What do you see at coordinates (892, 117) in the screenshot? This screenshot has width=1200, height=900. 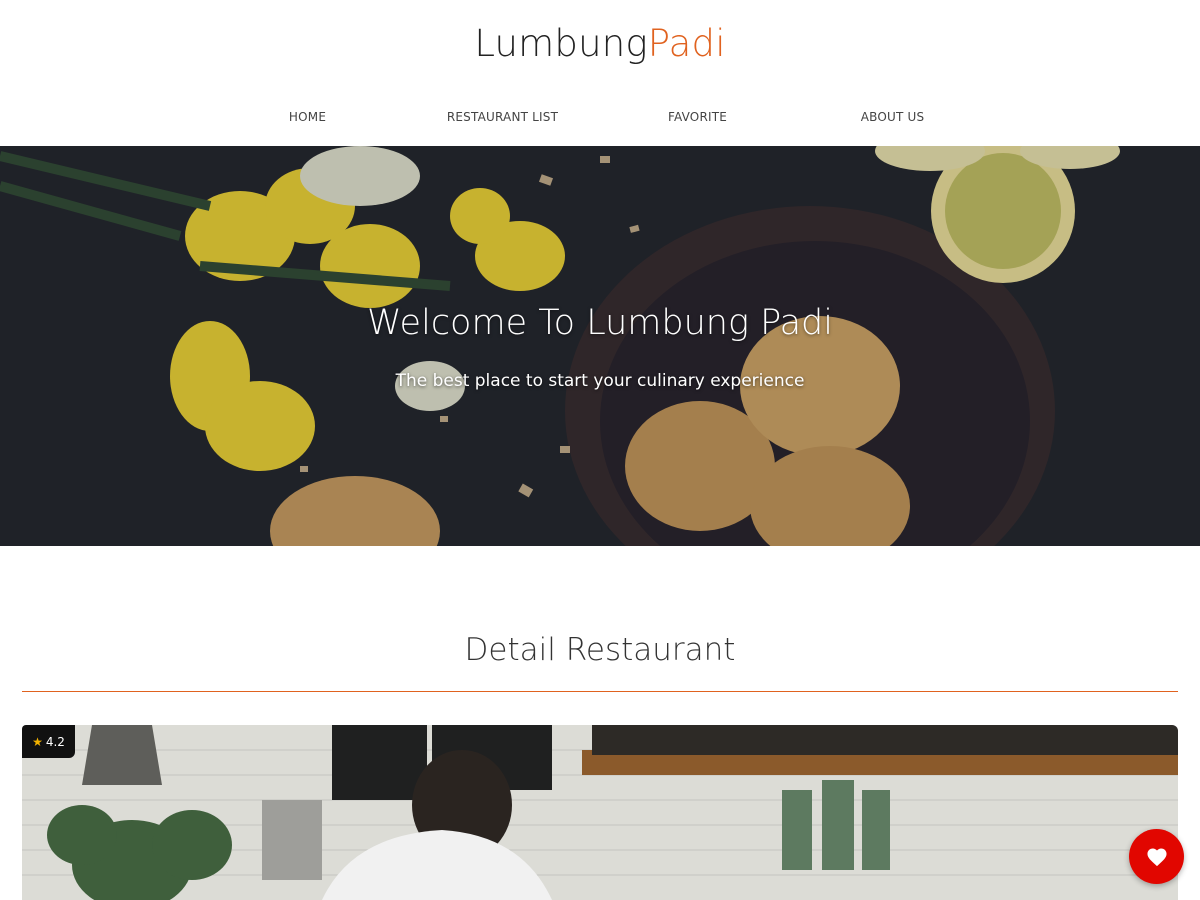 I see `nav-item-about-us: ABOUT US` at bounding box center [892, 117].